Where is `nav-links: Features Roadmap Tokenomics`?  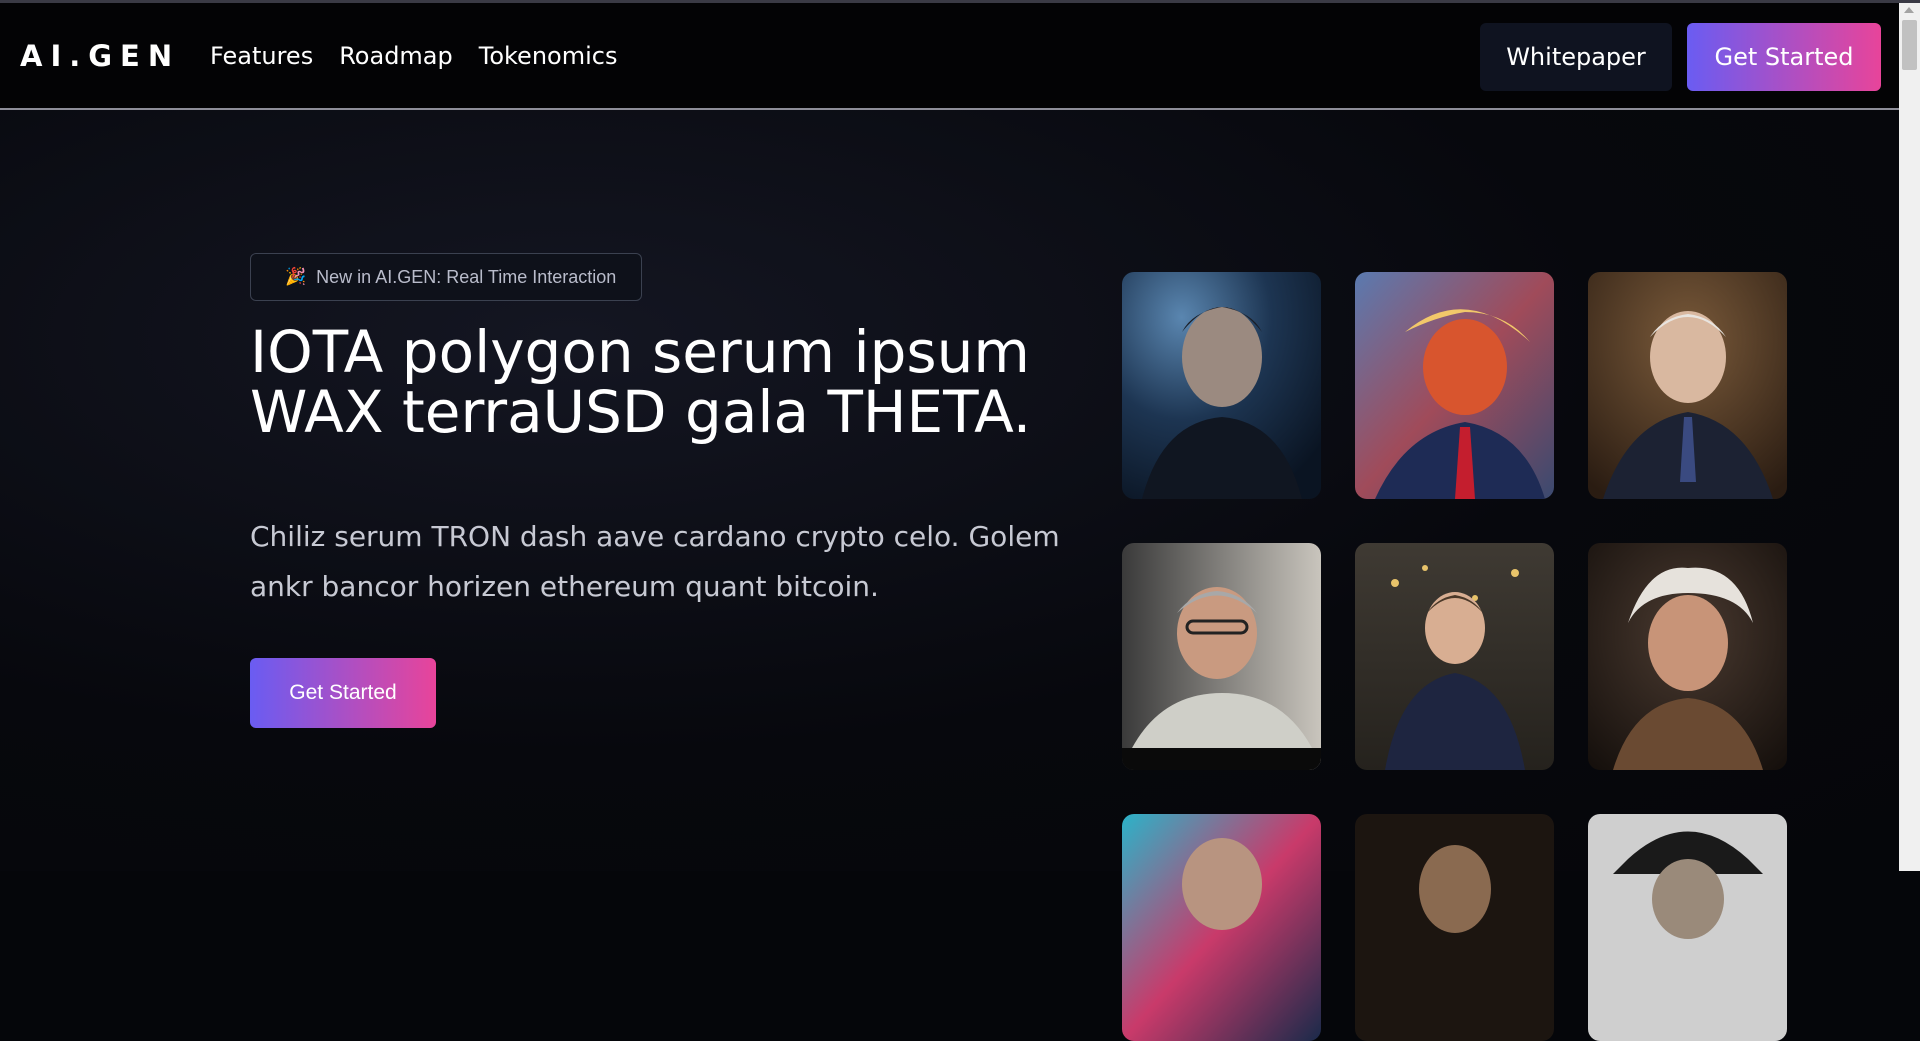
nav-links: Features Roadmap Tokenomics is located at coordinates (413, 56).